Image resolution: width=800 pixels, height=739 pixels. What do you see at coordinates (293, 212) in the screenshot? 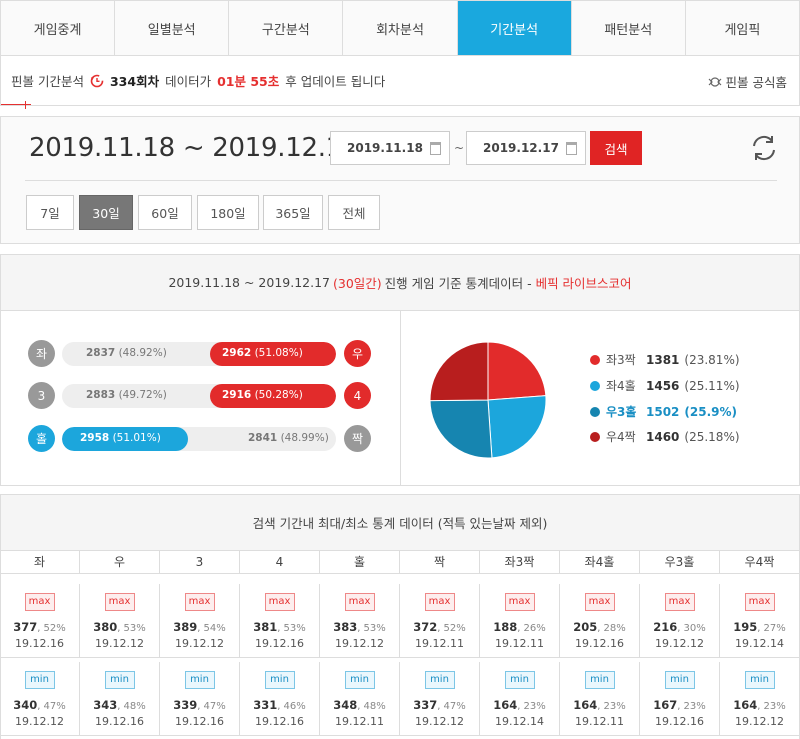
I see `period-button-4: 365일` at bounding box center [293, 212].